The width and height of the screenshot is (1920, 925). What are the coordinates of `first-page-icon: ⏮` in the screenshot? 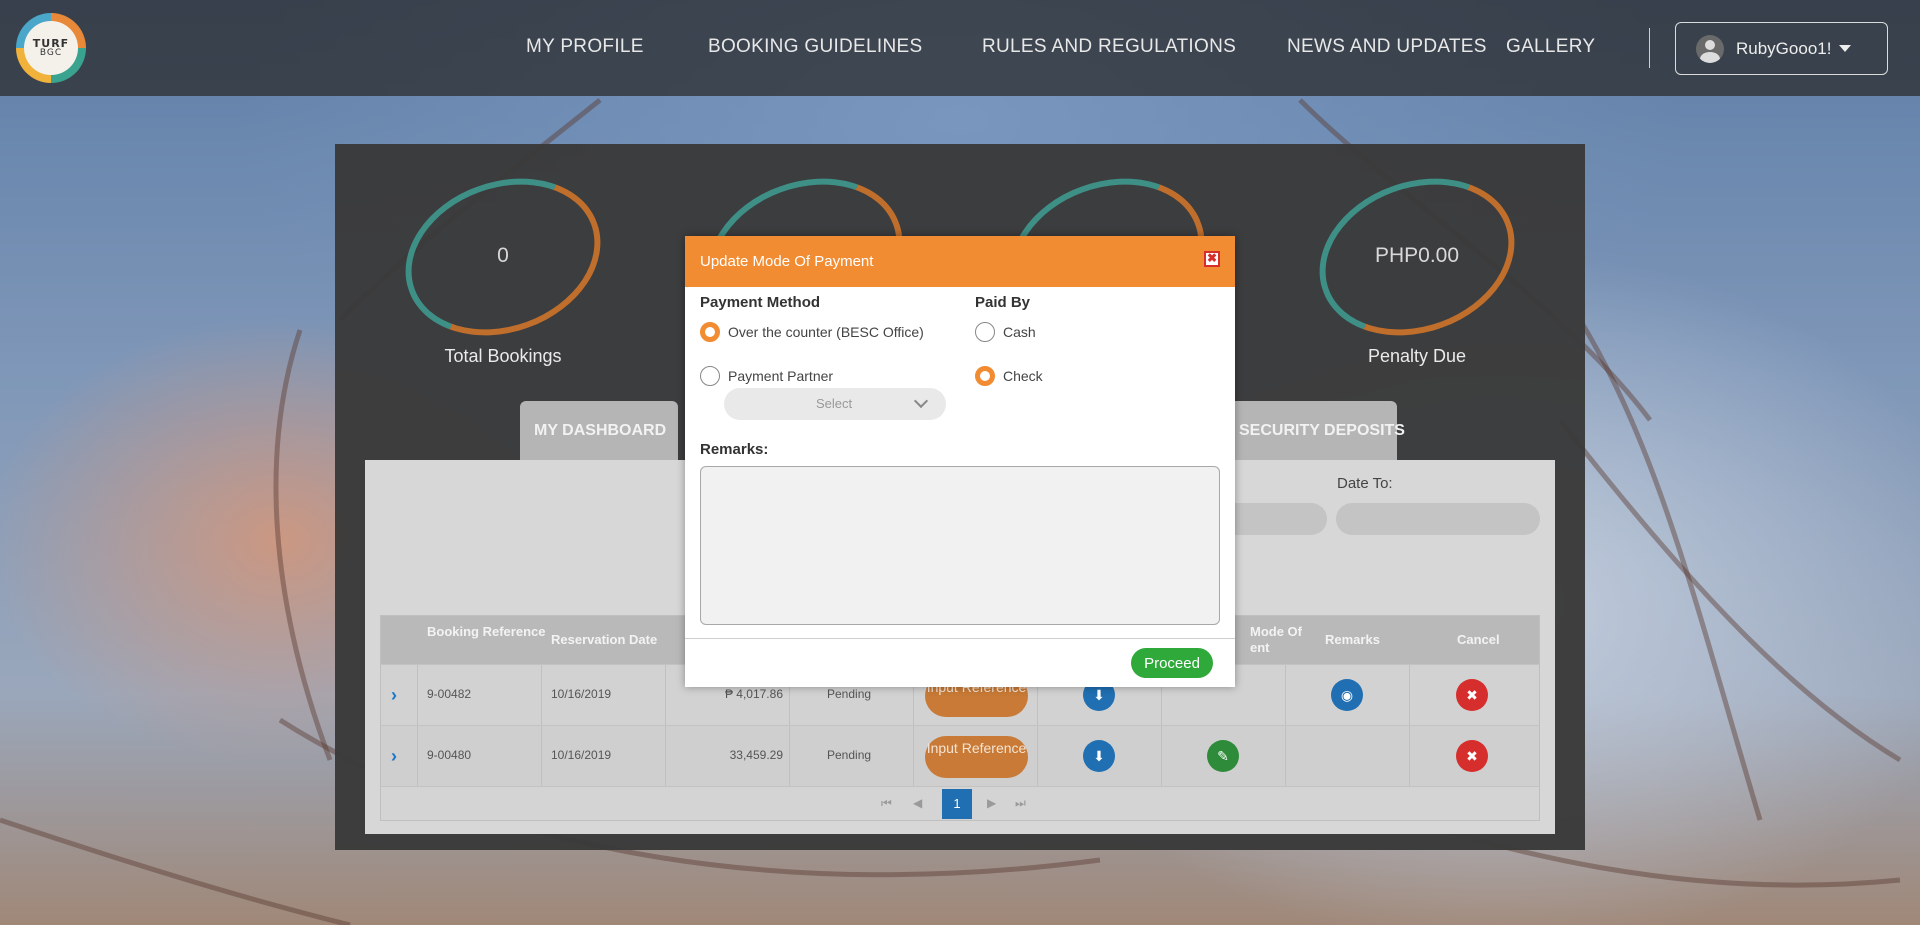 It's located at (886, 803).